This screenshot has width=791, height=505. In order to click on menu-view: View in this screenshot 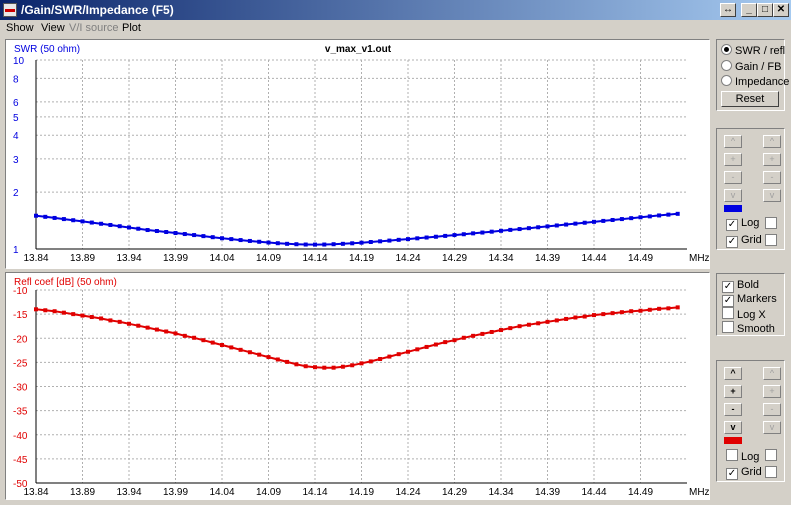, I will do `click(53, 28)`.